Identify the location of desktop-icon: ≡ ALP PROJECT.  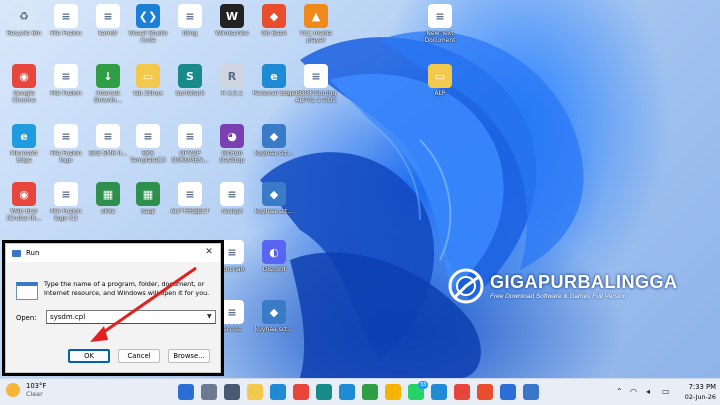
(190, 206).